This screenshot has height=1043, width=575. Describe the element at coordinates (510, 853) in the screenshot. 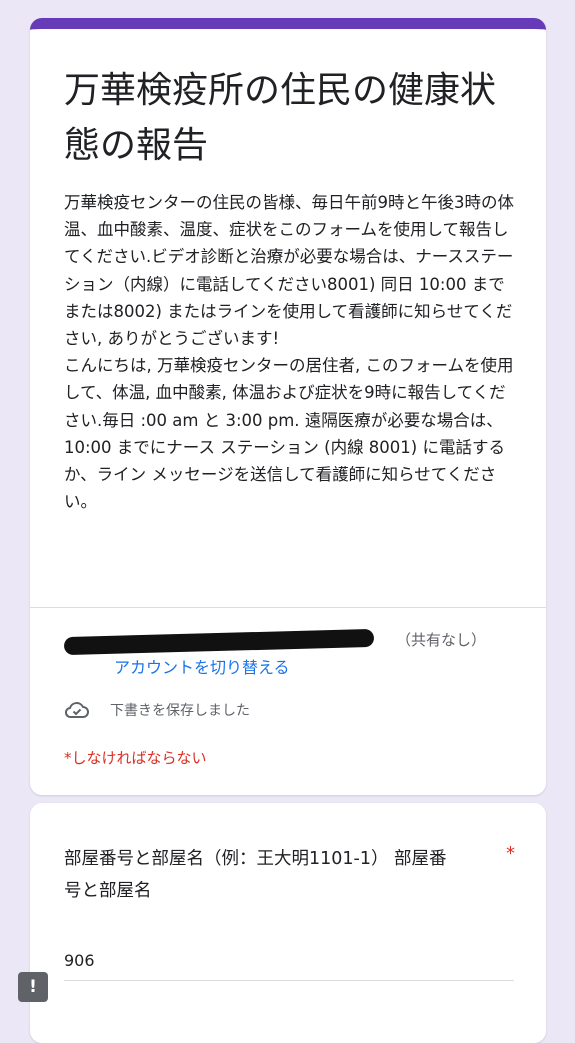

I see `required-asterisk: *` at that location.